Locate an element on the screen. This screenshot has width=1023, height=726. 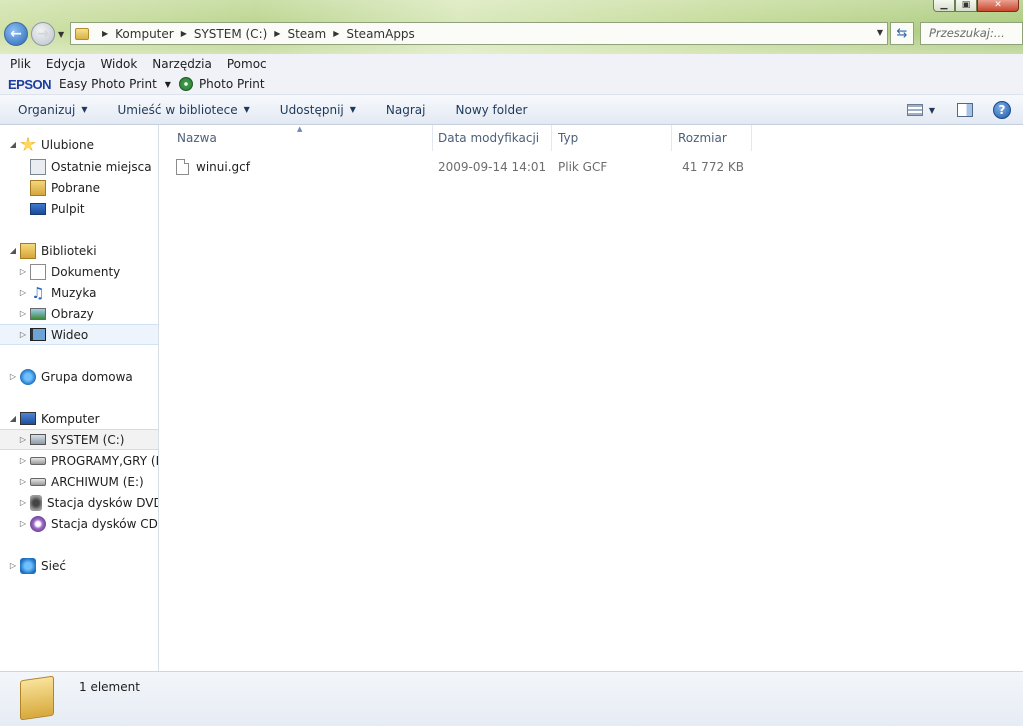
easy-photo-print-button: Easy Photo Print is located at coordinates (108, 84).